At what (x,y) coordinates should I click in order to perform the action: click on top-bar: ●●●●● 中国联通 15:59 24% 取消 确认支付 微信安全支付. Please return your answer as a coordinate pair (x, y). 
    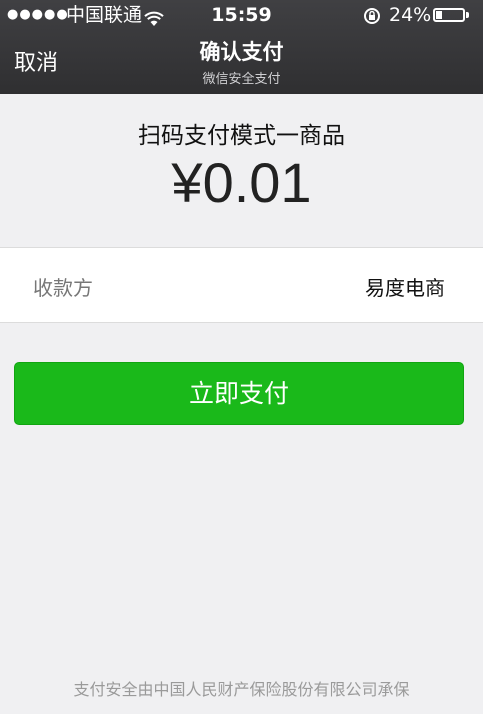
    Looking at the image, I should click on (241, 47).